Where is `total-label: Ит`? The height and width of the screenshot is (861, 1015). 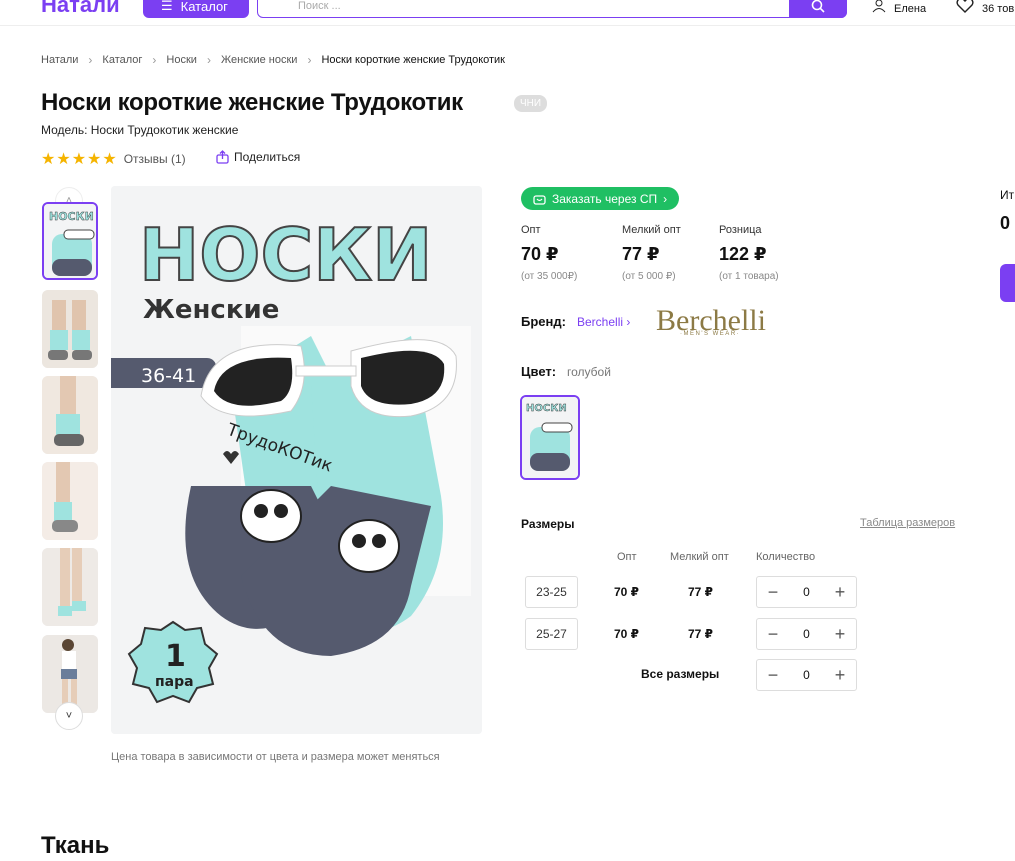 total-label: Ит is located at coordinates (1007, 195).